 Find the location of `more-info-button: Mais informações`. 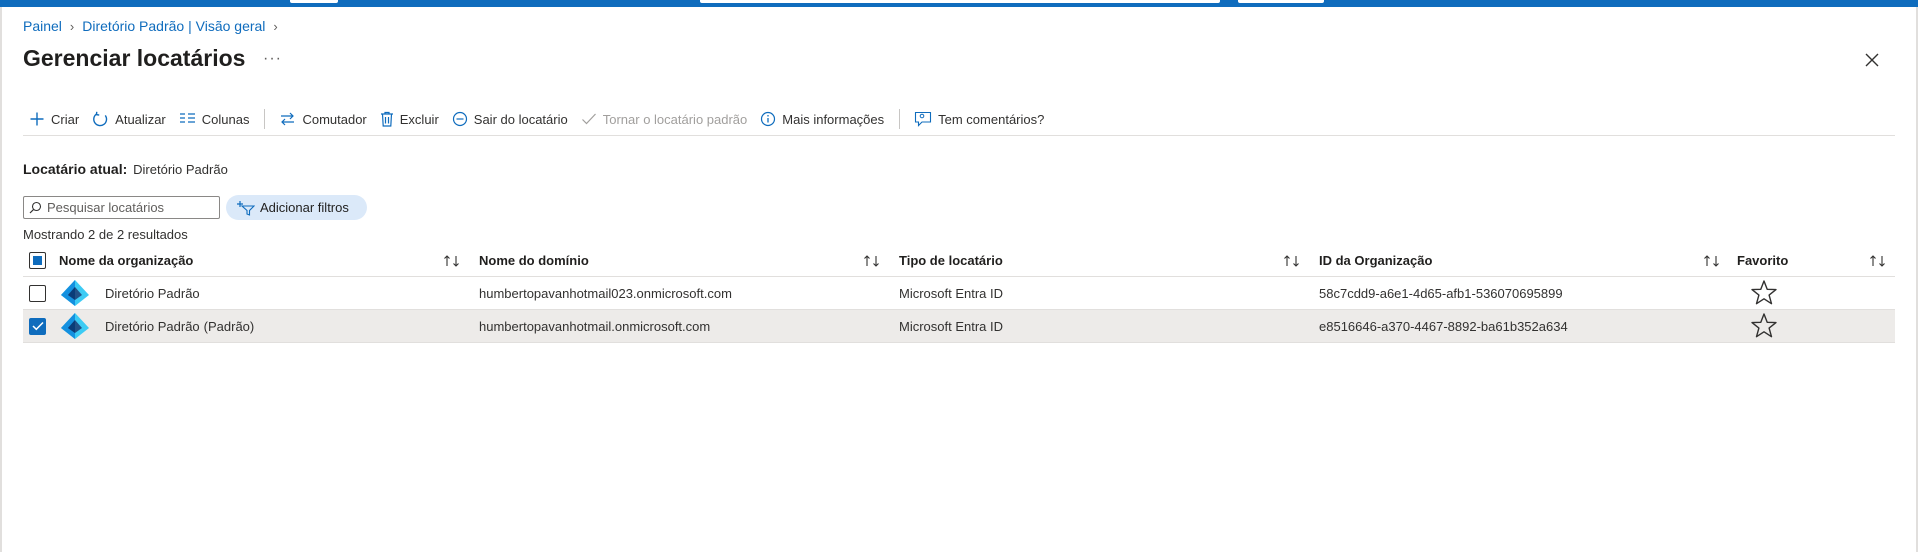

more-info-button: Mais informações is located at coordinates (822, 119).